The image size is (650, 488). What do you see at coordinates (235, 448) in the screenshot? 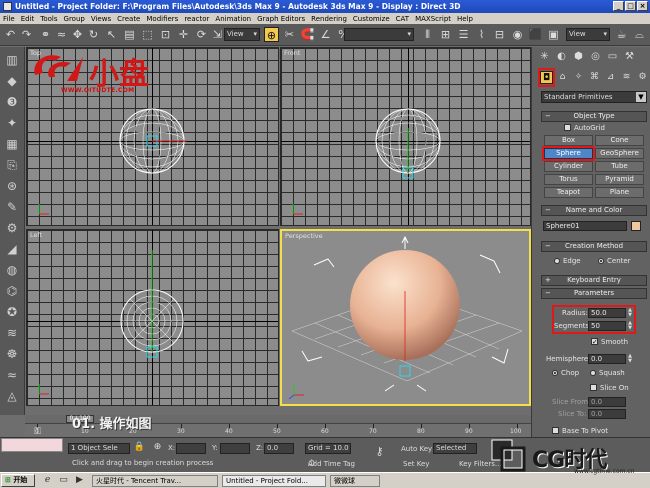
I see `y-coordinate-input` at bounding box center [235, 448].